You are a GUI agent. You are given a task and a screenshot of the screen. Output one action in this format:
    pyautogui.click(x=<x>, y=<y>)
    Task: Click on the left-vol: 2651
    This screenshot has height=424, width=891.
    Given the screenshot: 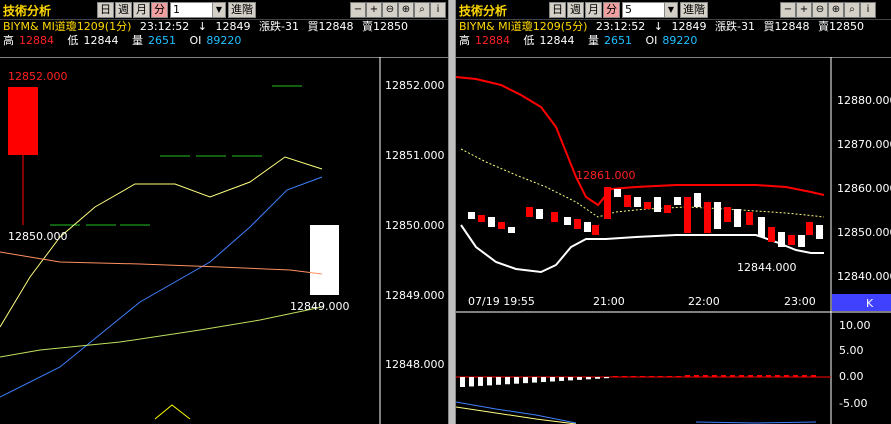 What is the action you would take?
    pyautogui.click(x=162, y=40)
    